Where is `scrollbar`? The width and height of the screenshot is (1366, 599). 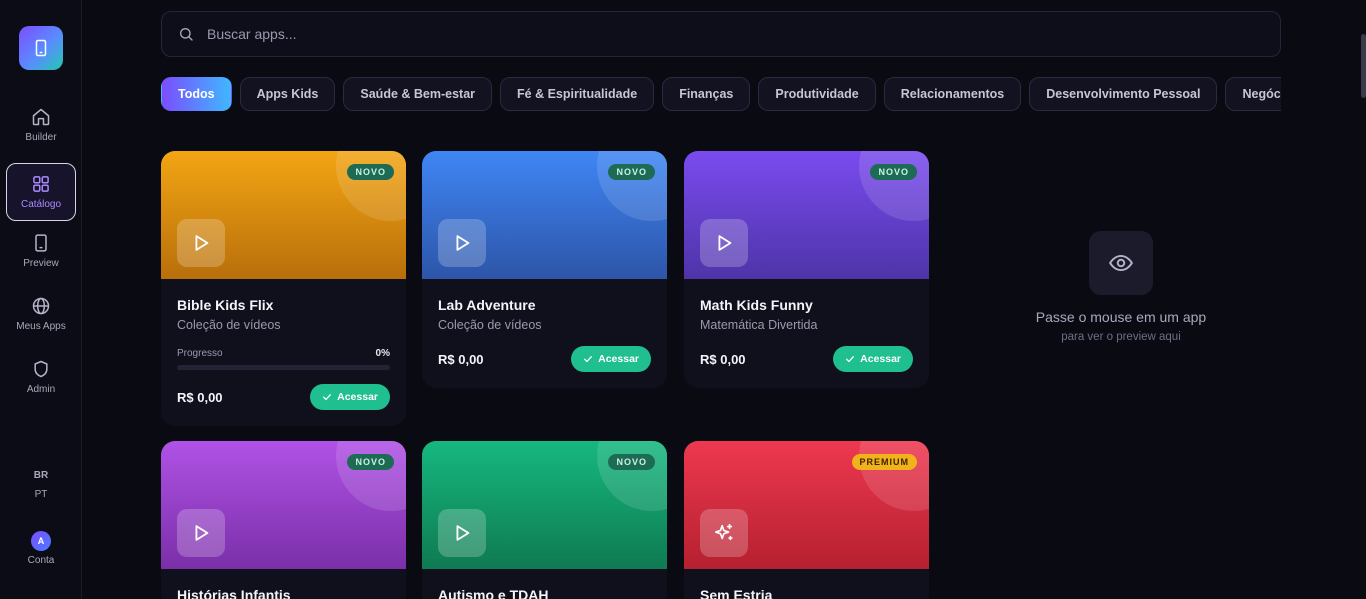
scrollbar is located at coordinates (1363, 66).